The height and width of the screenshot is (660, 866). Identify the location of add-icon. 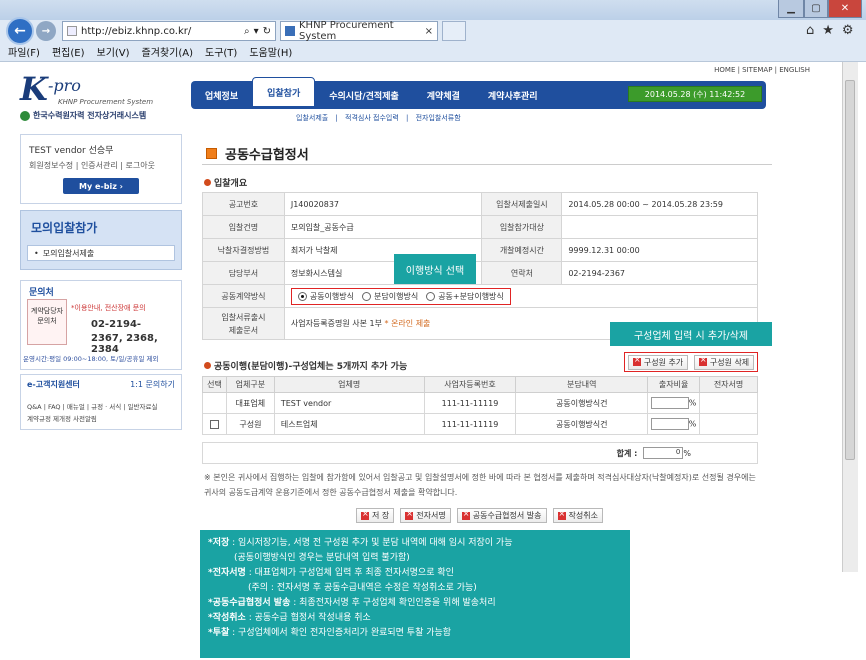
(636, 360).